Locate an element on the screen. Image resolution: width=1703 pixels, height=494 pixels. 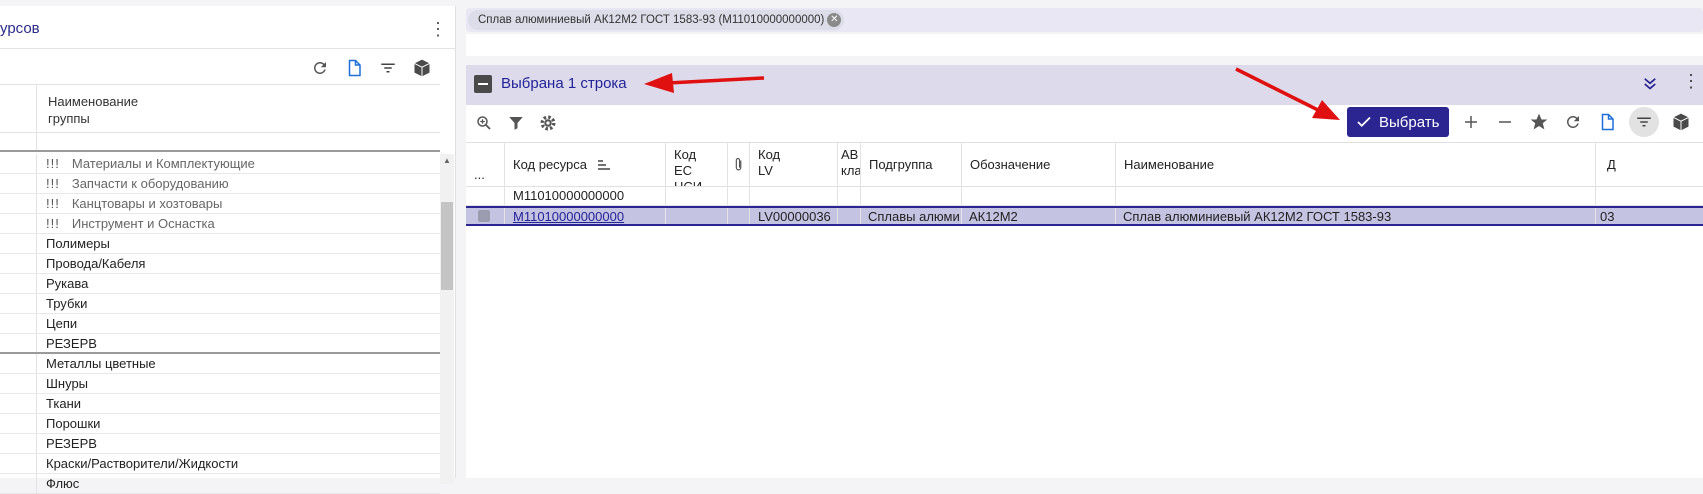
tree-item-text: Флюс is located at coordinates (63, 483).